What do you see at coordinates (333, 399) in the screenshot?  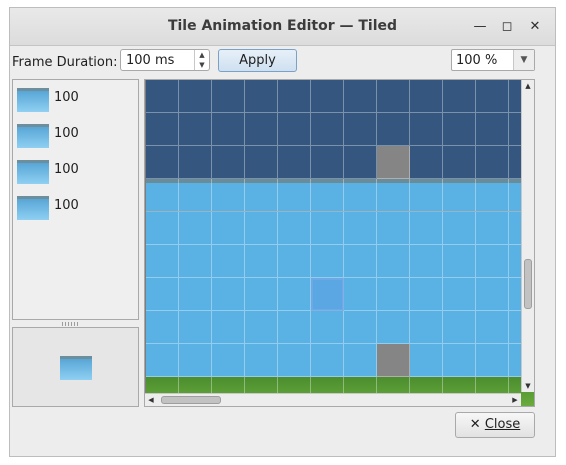 I see `horizontal-scrollbar: ◀ ▶` at bounding box center [333, 399].